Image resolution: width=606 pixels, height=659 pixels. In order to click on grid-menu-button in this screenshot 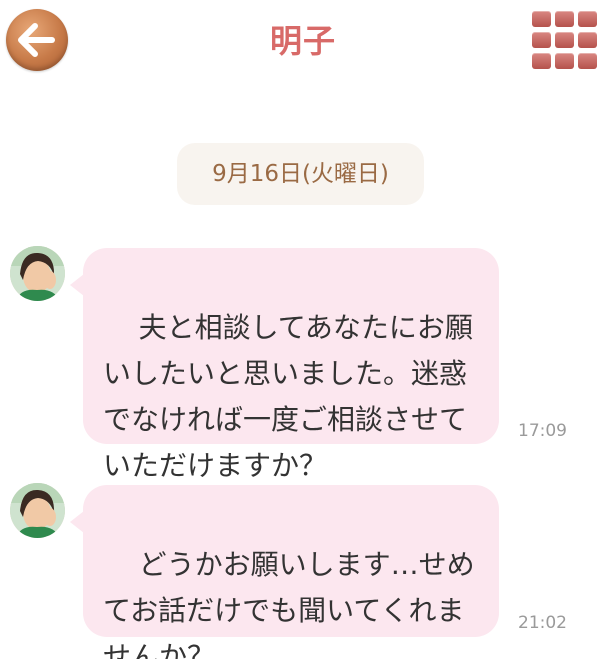, I will do `click(565, 41)`.